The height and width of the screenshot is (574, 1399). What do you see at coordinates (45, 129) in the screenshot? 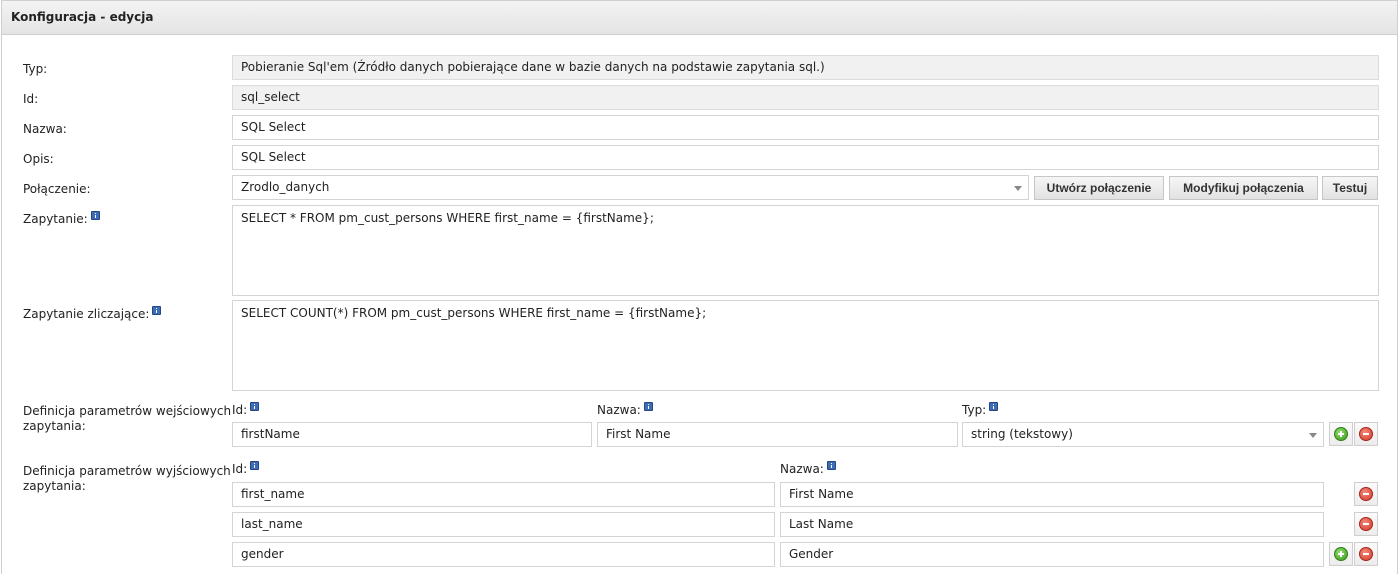
I see `name-label: Nazwa:` at bounding box center [45, 129].